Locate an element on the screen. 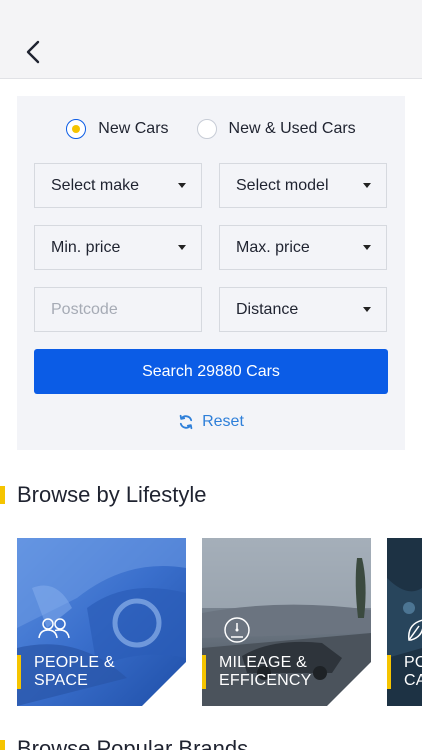  postcode-input: Postcode is located at coordinates (118, 309).